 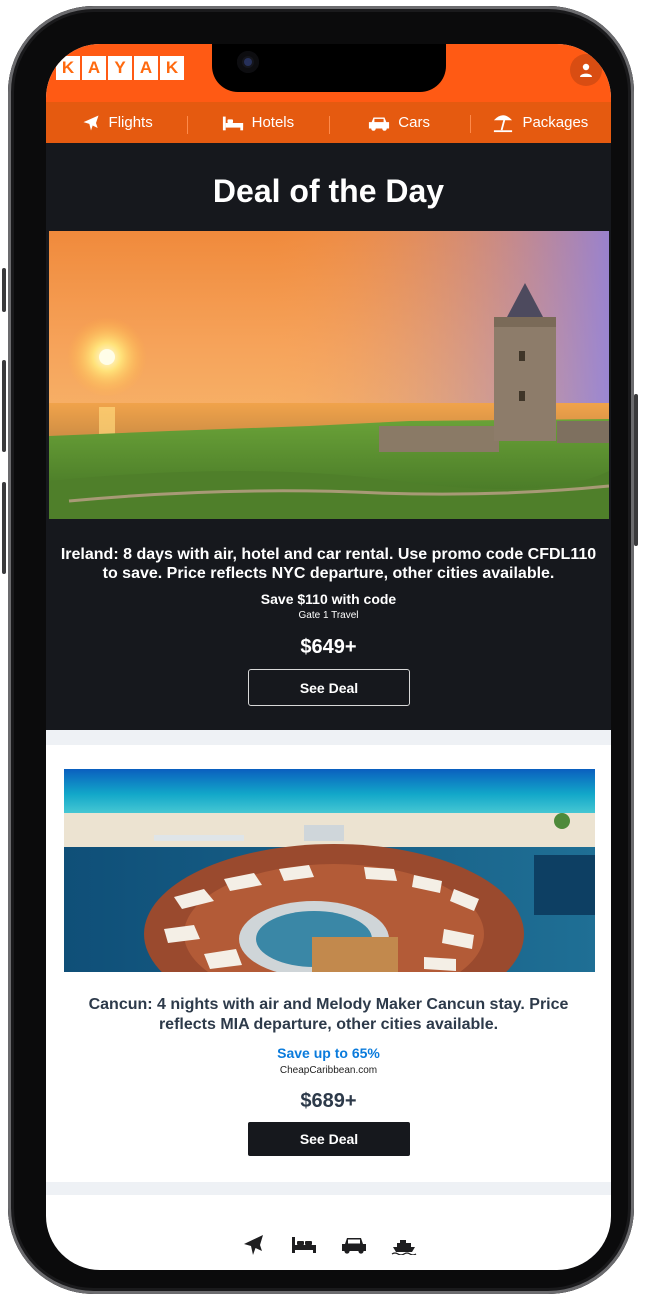 I want to click on deal-section-title: Deal of the Day, so click(x=328, y=191).